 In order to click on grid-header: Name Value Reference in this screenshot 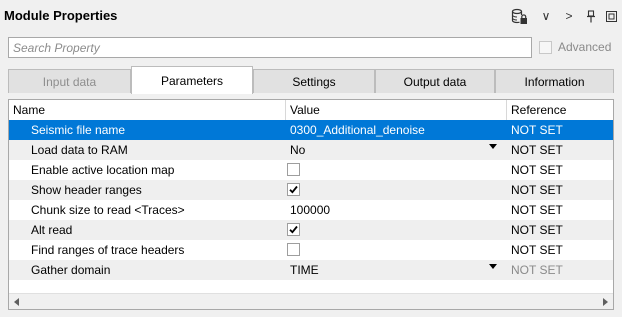, I will do `click(311, 110)`.